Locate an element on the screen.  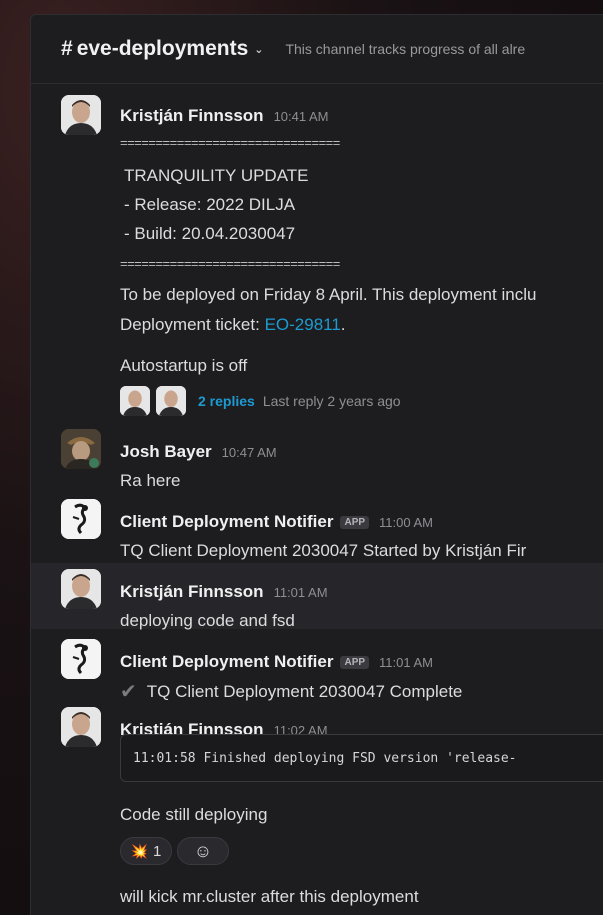
hash-icon: # is located at coordinates (67, 48).